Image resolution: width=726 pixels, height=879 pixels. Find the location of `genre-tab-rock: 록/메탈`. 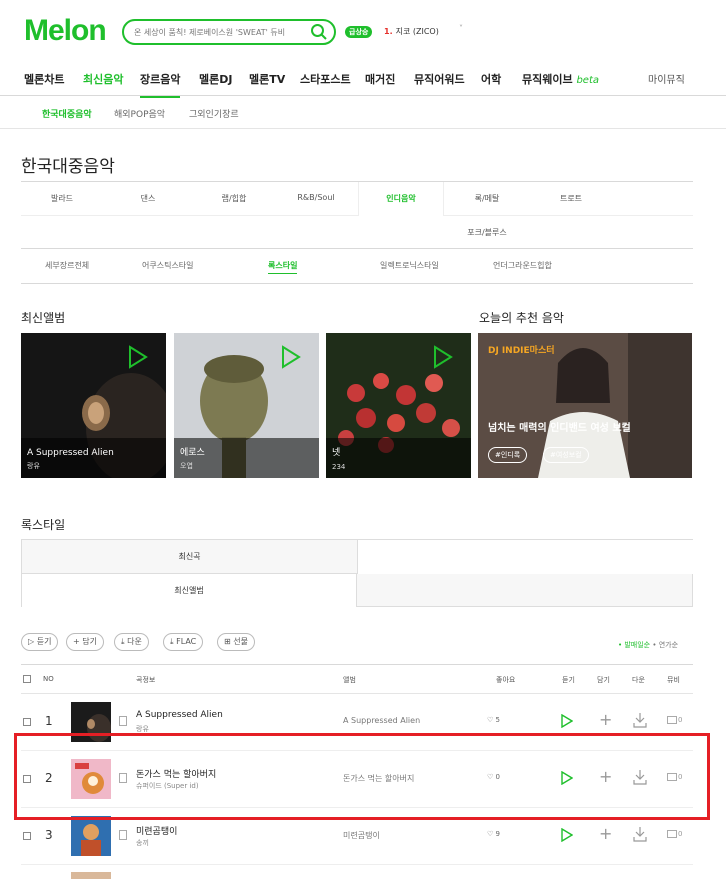

genre-tab-rock: 록/메탈 is located at coordinates (487, 198).